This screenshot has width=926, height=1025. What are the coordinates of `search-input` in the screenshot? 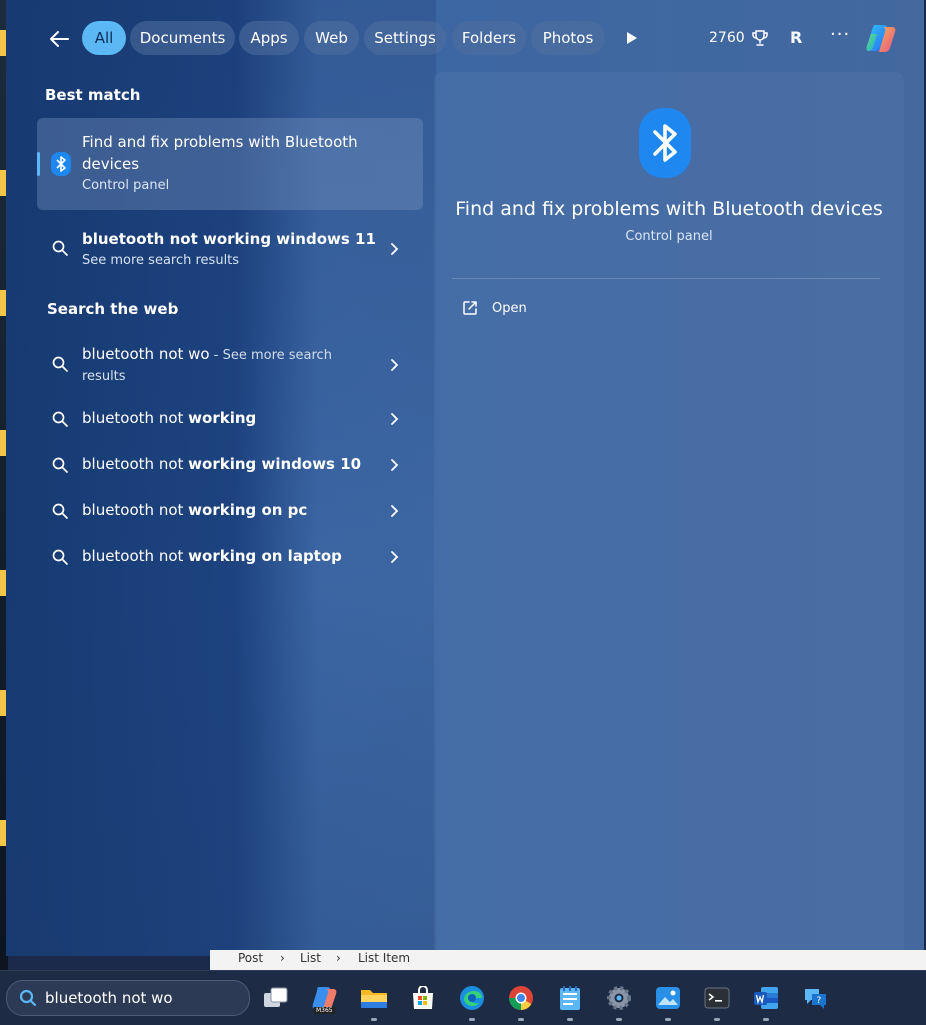 It's located at (140, 998).